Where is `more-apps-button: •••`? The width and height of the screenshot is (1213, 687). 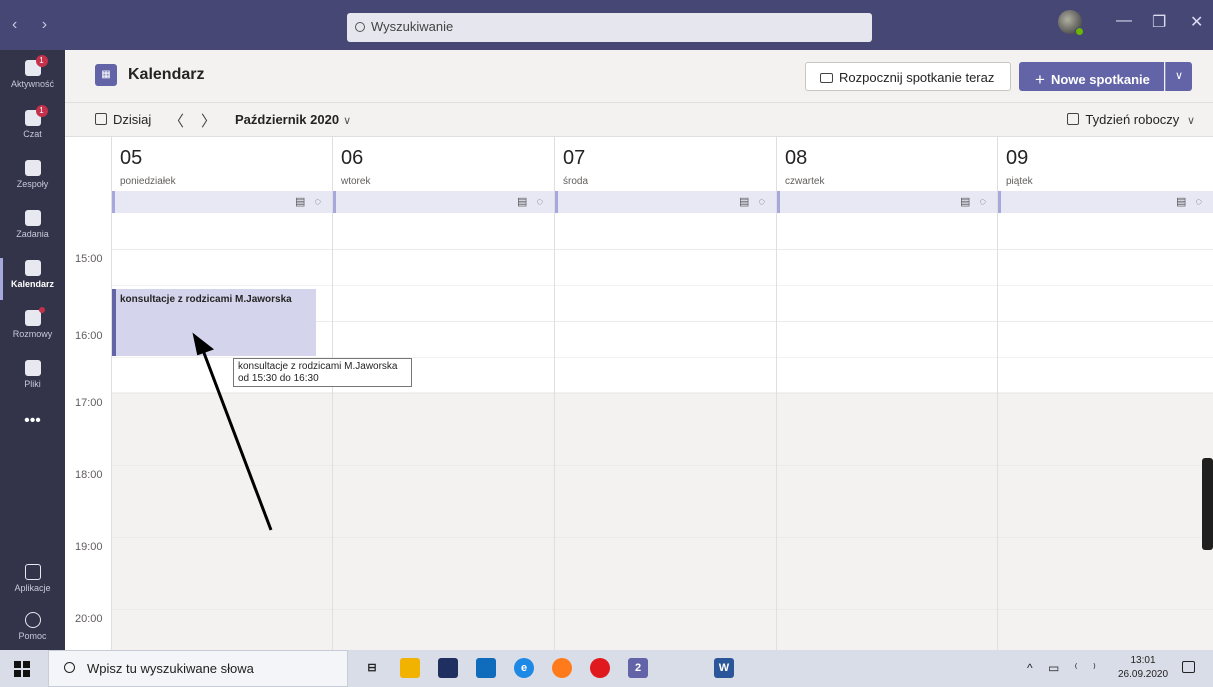
more-apps-button: ••• is located at coordinates (32, 421).